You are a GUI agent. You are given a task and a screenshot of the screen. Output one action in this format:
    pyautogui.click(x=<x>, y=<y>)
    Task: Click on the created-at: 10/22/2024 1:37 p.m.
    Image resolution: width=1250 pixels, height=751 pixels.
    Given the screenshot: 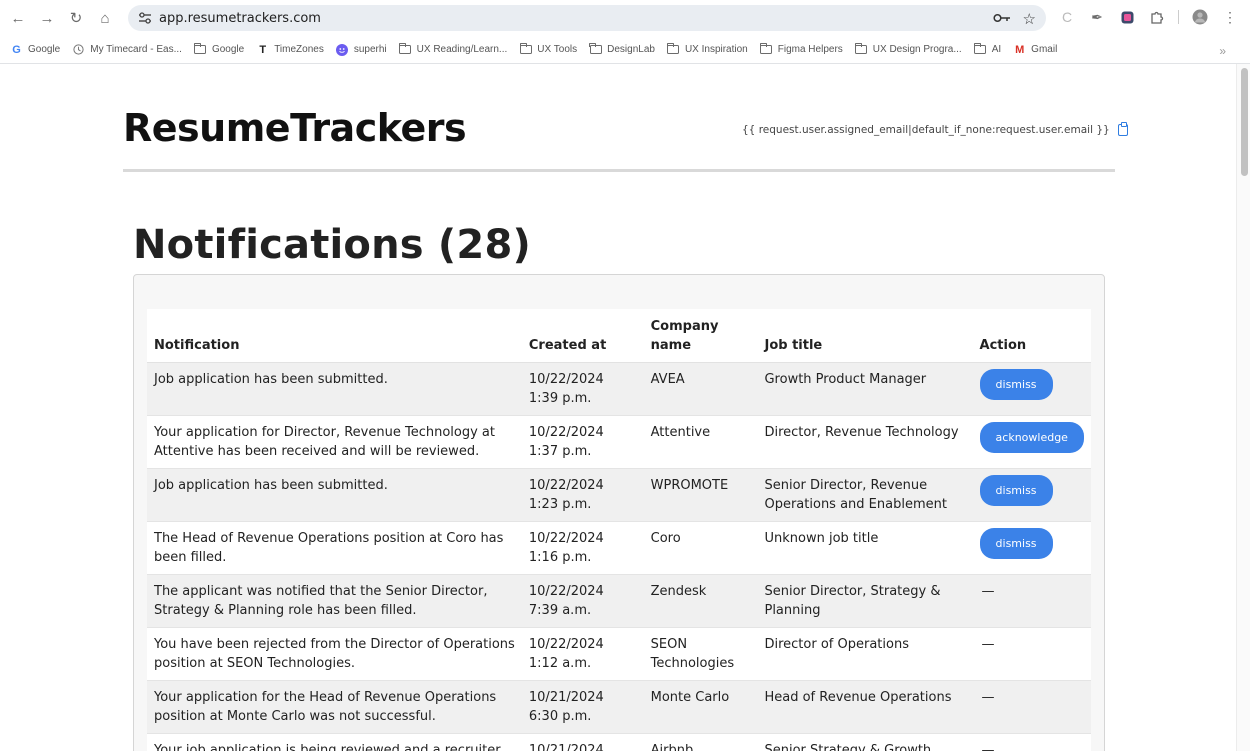 What is the action you would take?
    pyautogui.click(x=582, y=442)
    